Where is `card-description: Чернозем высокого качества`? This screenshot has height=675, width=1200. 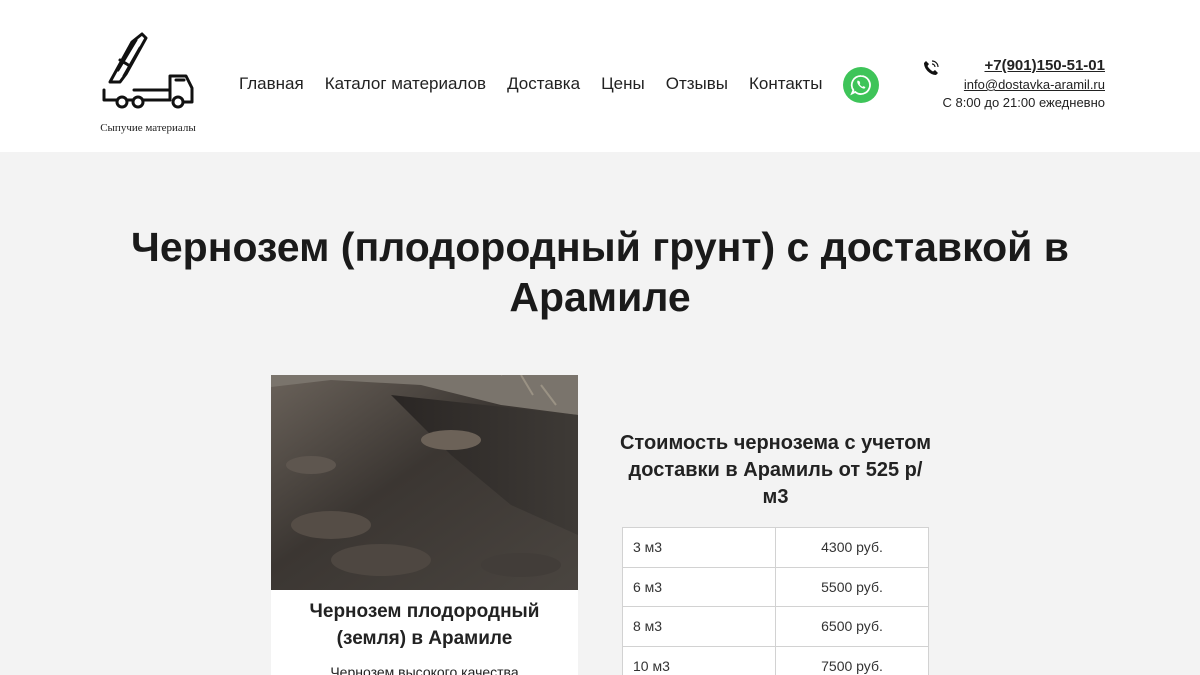
card-description: Чернозем высокого качества is located at coordinates (424, 669).